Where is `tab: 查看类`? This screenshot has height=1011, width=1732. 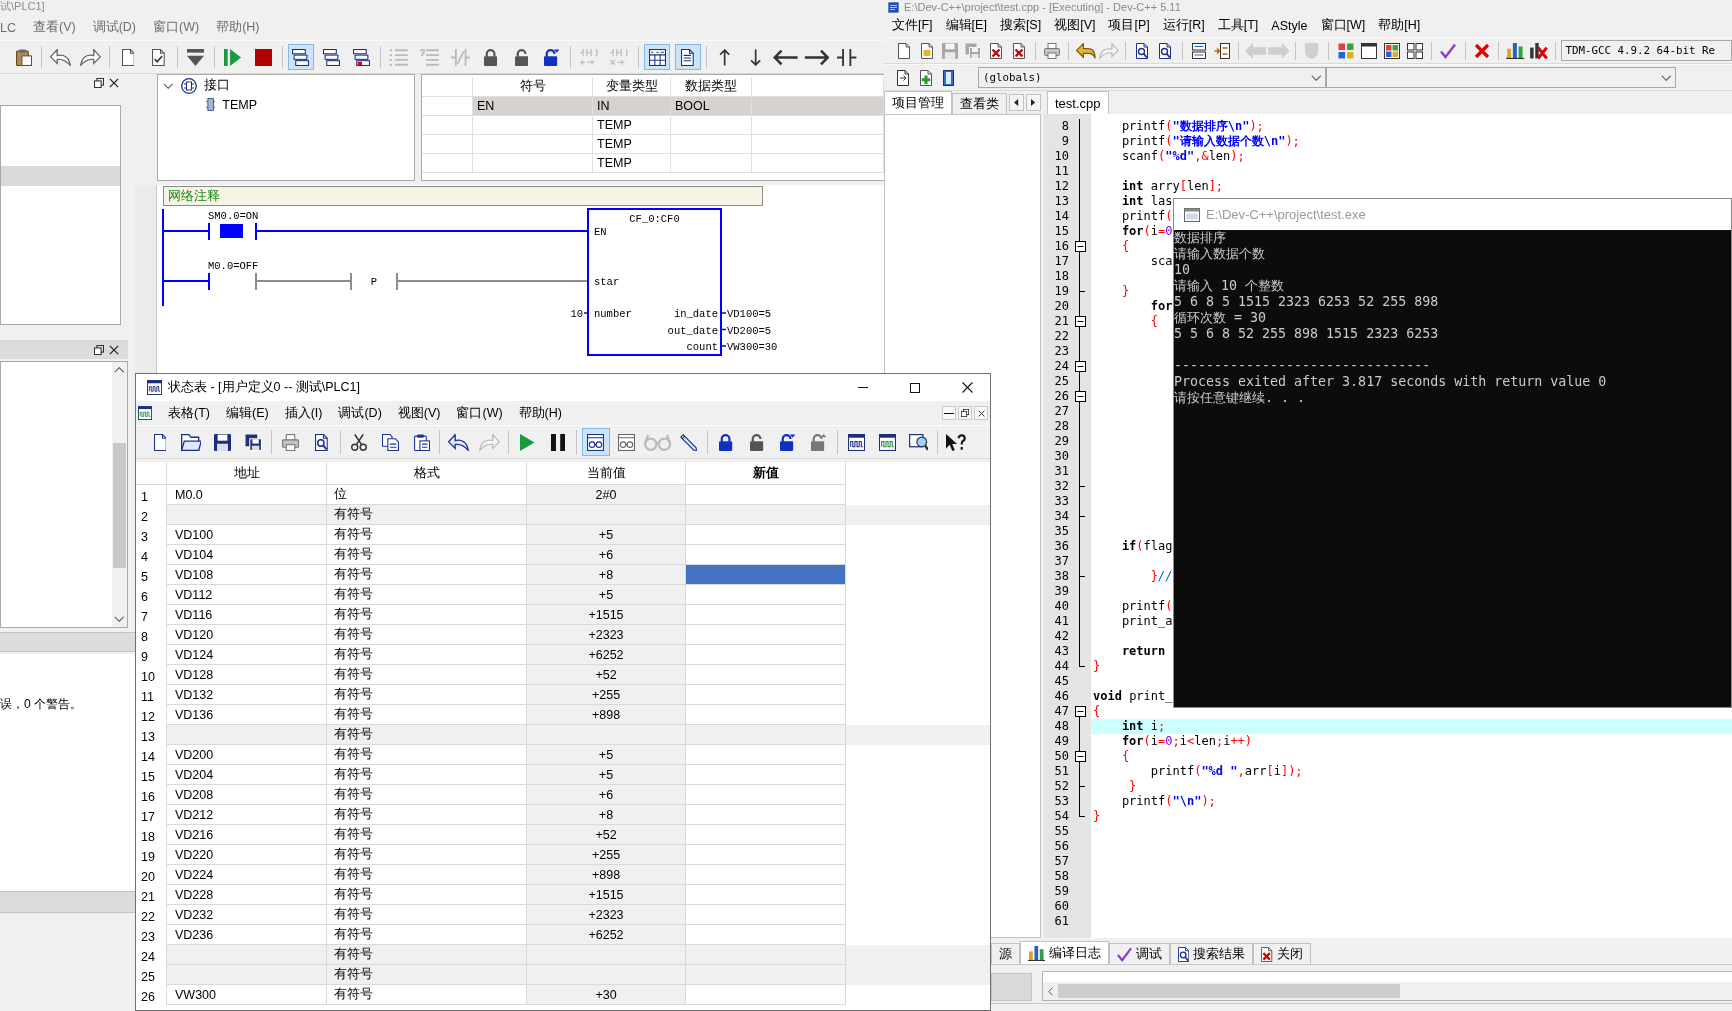
tab: 查看类 is located at coordinates (979, 103).